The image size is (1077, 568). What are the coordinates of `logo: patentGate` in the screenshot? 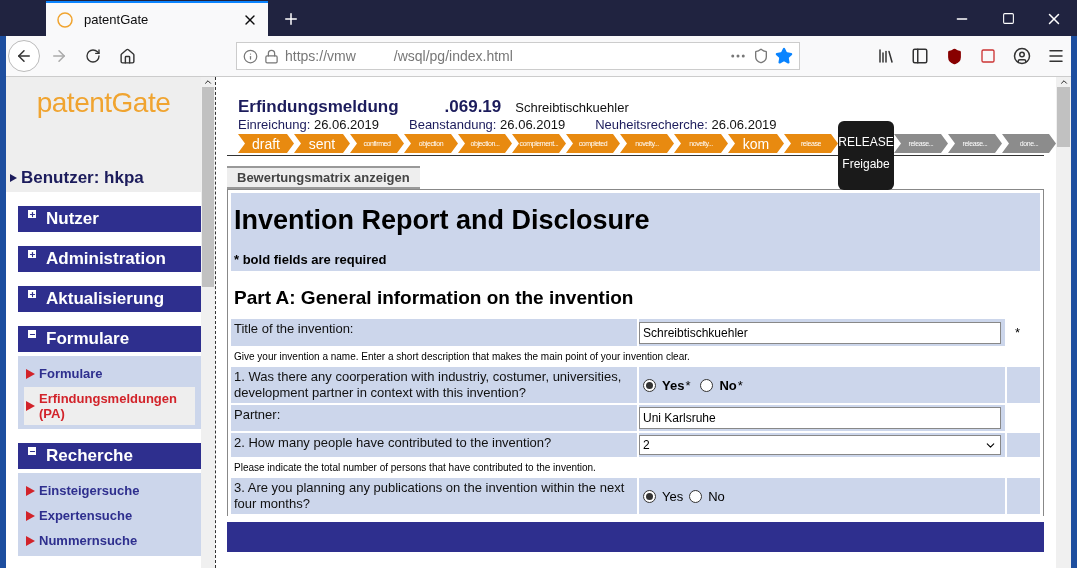 It's located at (103, 103).